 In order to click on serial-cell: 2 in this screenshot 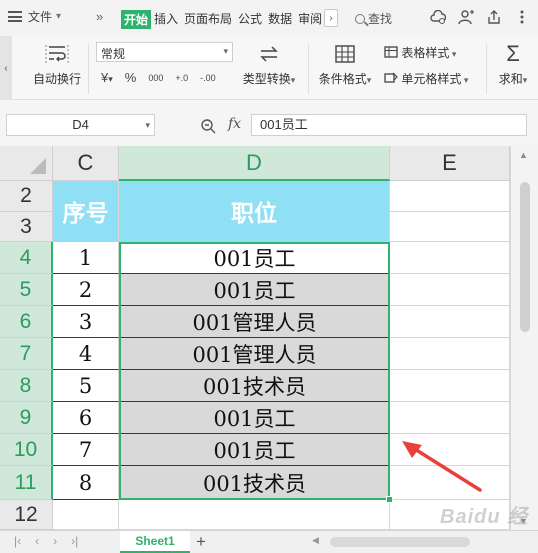, I will do `click(86, 290)`.